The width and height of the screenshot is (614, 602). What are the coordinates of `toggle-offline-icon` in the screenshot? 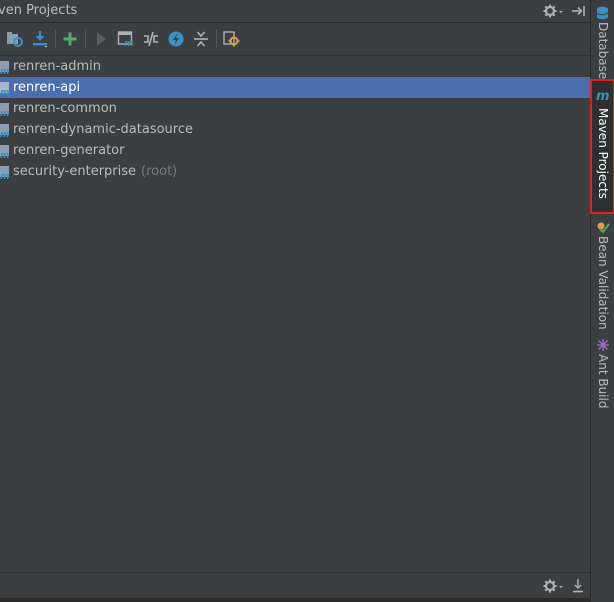 It's located at (151, 39).